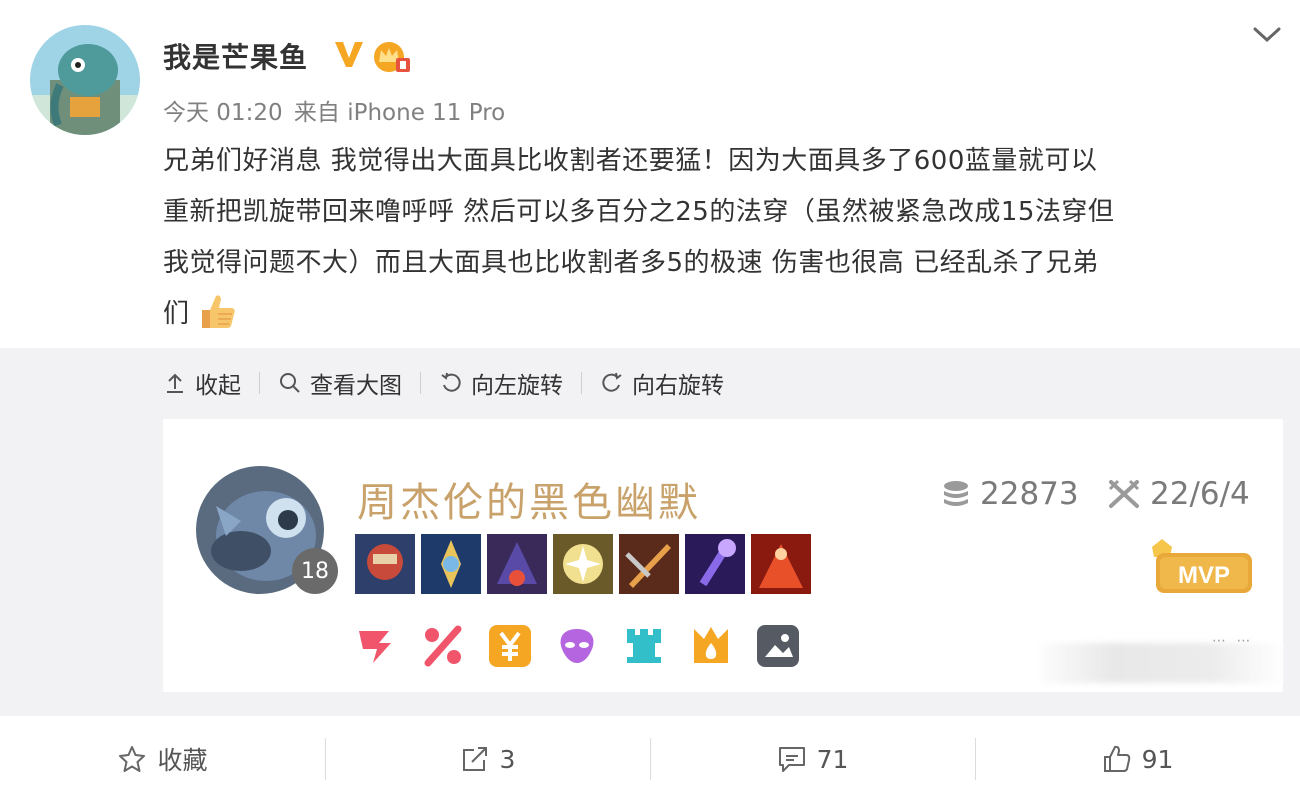  I want to click on watermark-dots: ⋯ ⋯, so click(1233, 641).